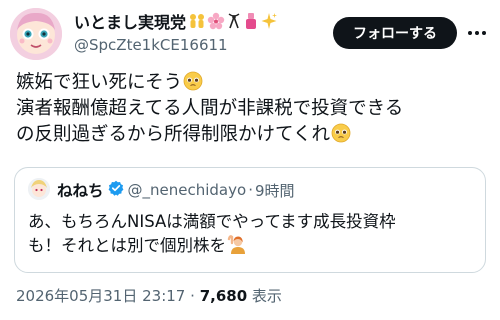  I want to click on tweet-line-text: 嫉妬で狂い死にそう, so click(99, 82).